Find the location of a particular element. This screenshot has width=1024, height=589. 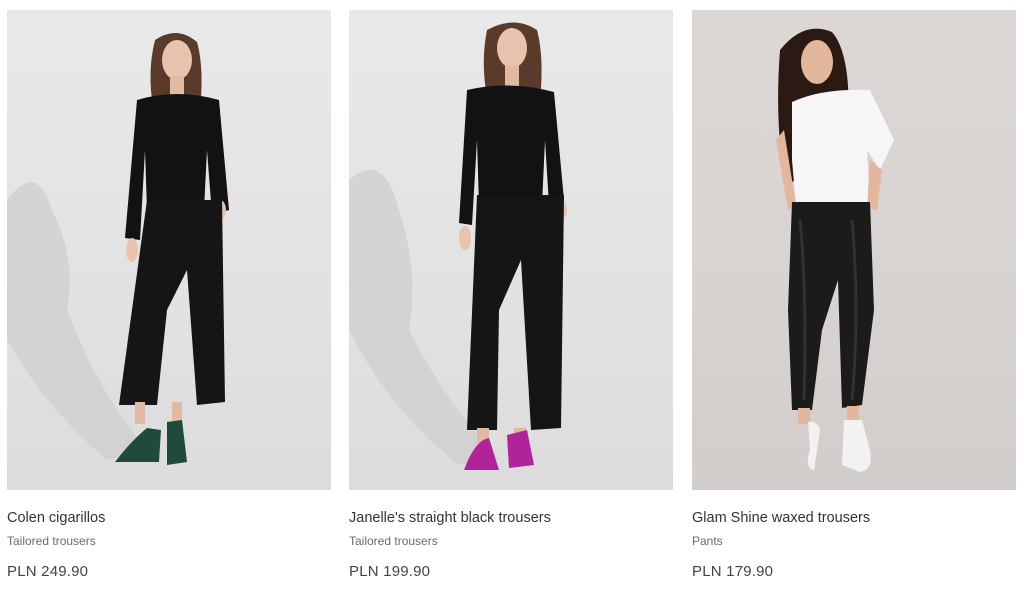

product-name: Glam Shine waxed trousers is located at coordinates (854, 518).